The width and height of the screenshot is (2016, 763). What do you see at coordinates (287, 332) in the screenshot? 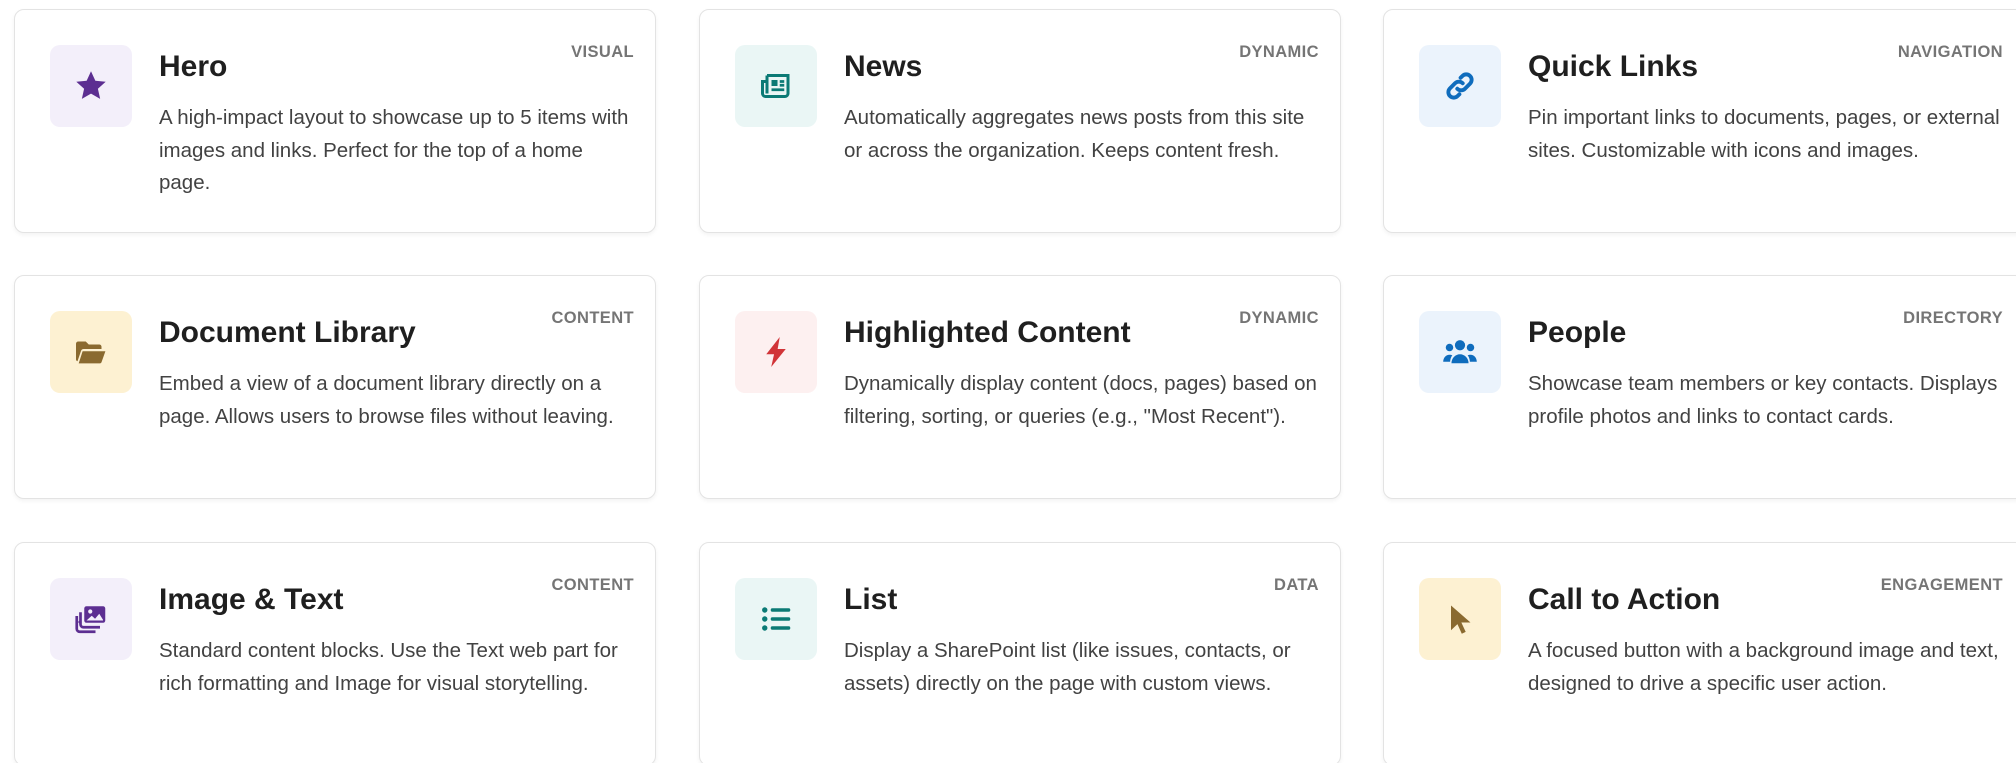
I see `card-title: Document Library` at bounding box center [287, 332].